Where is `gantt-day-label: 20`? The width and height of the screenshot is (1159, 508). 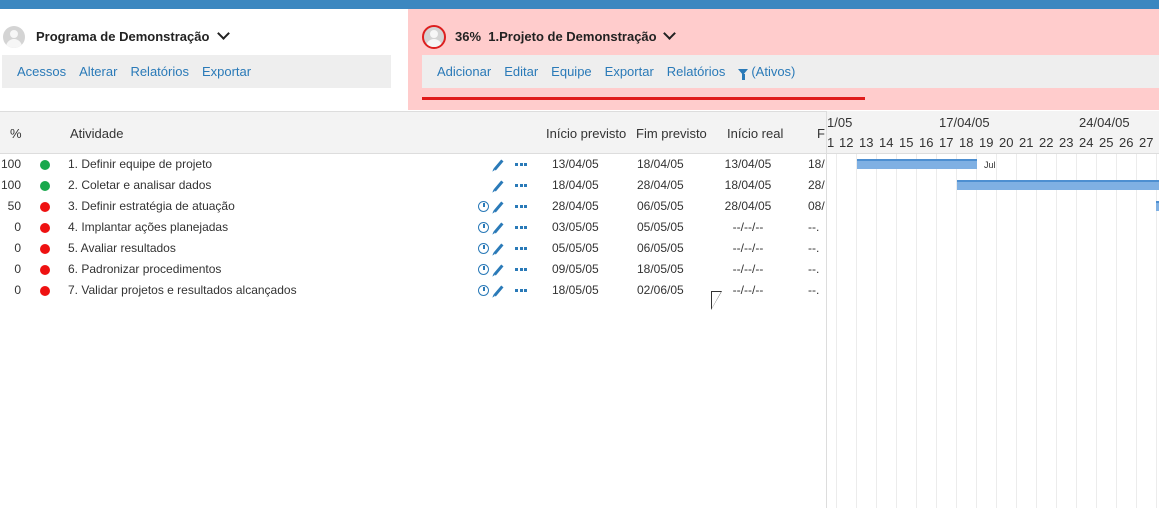 gantt-day-label: 20 is located at coordinates (1006, 142).